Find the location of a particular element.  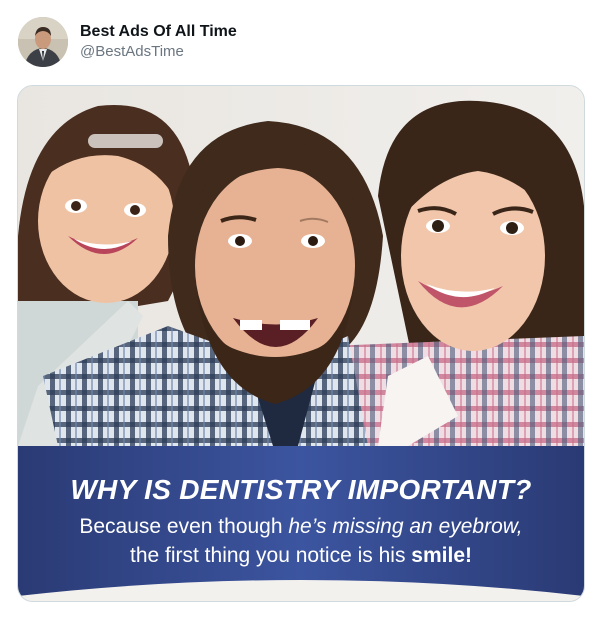

profile-photo-icon is located at coordinates (43, 42).